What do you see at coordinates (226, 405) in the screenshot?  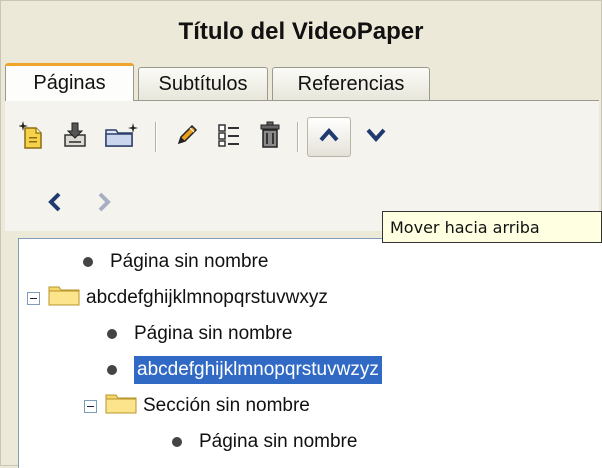 I see `node-label: Sección sin nombre` at bounding box center [226, 405].